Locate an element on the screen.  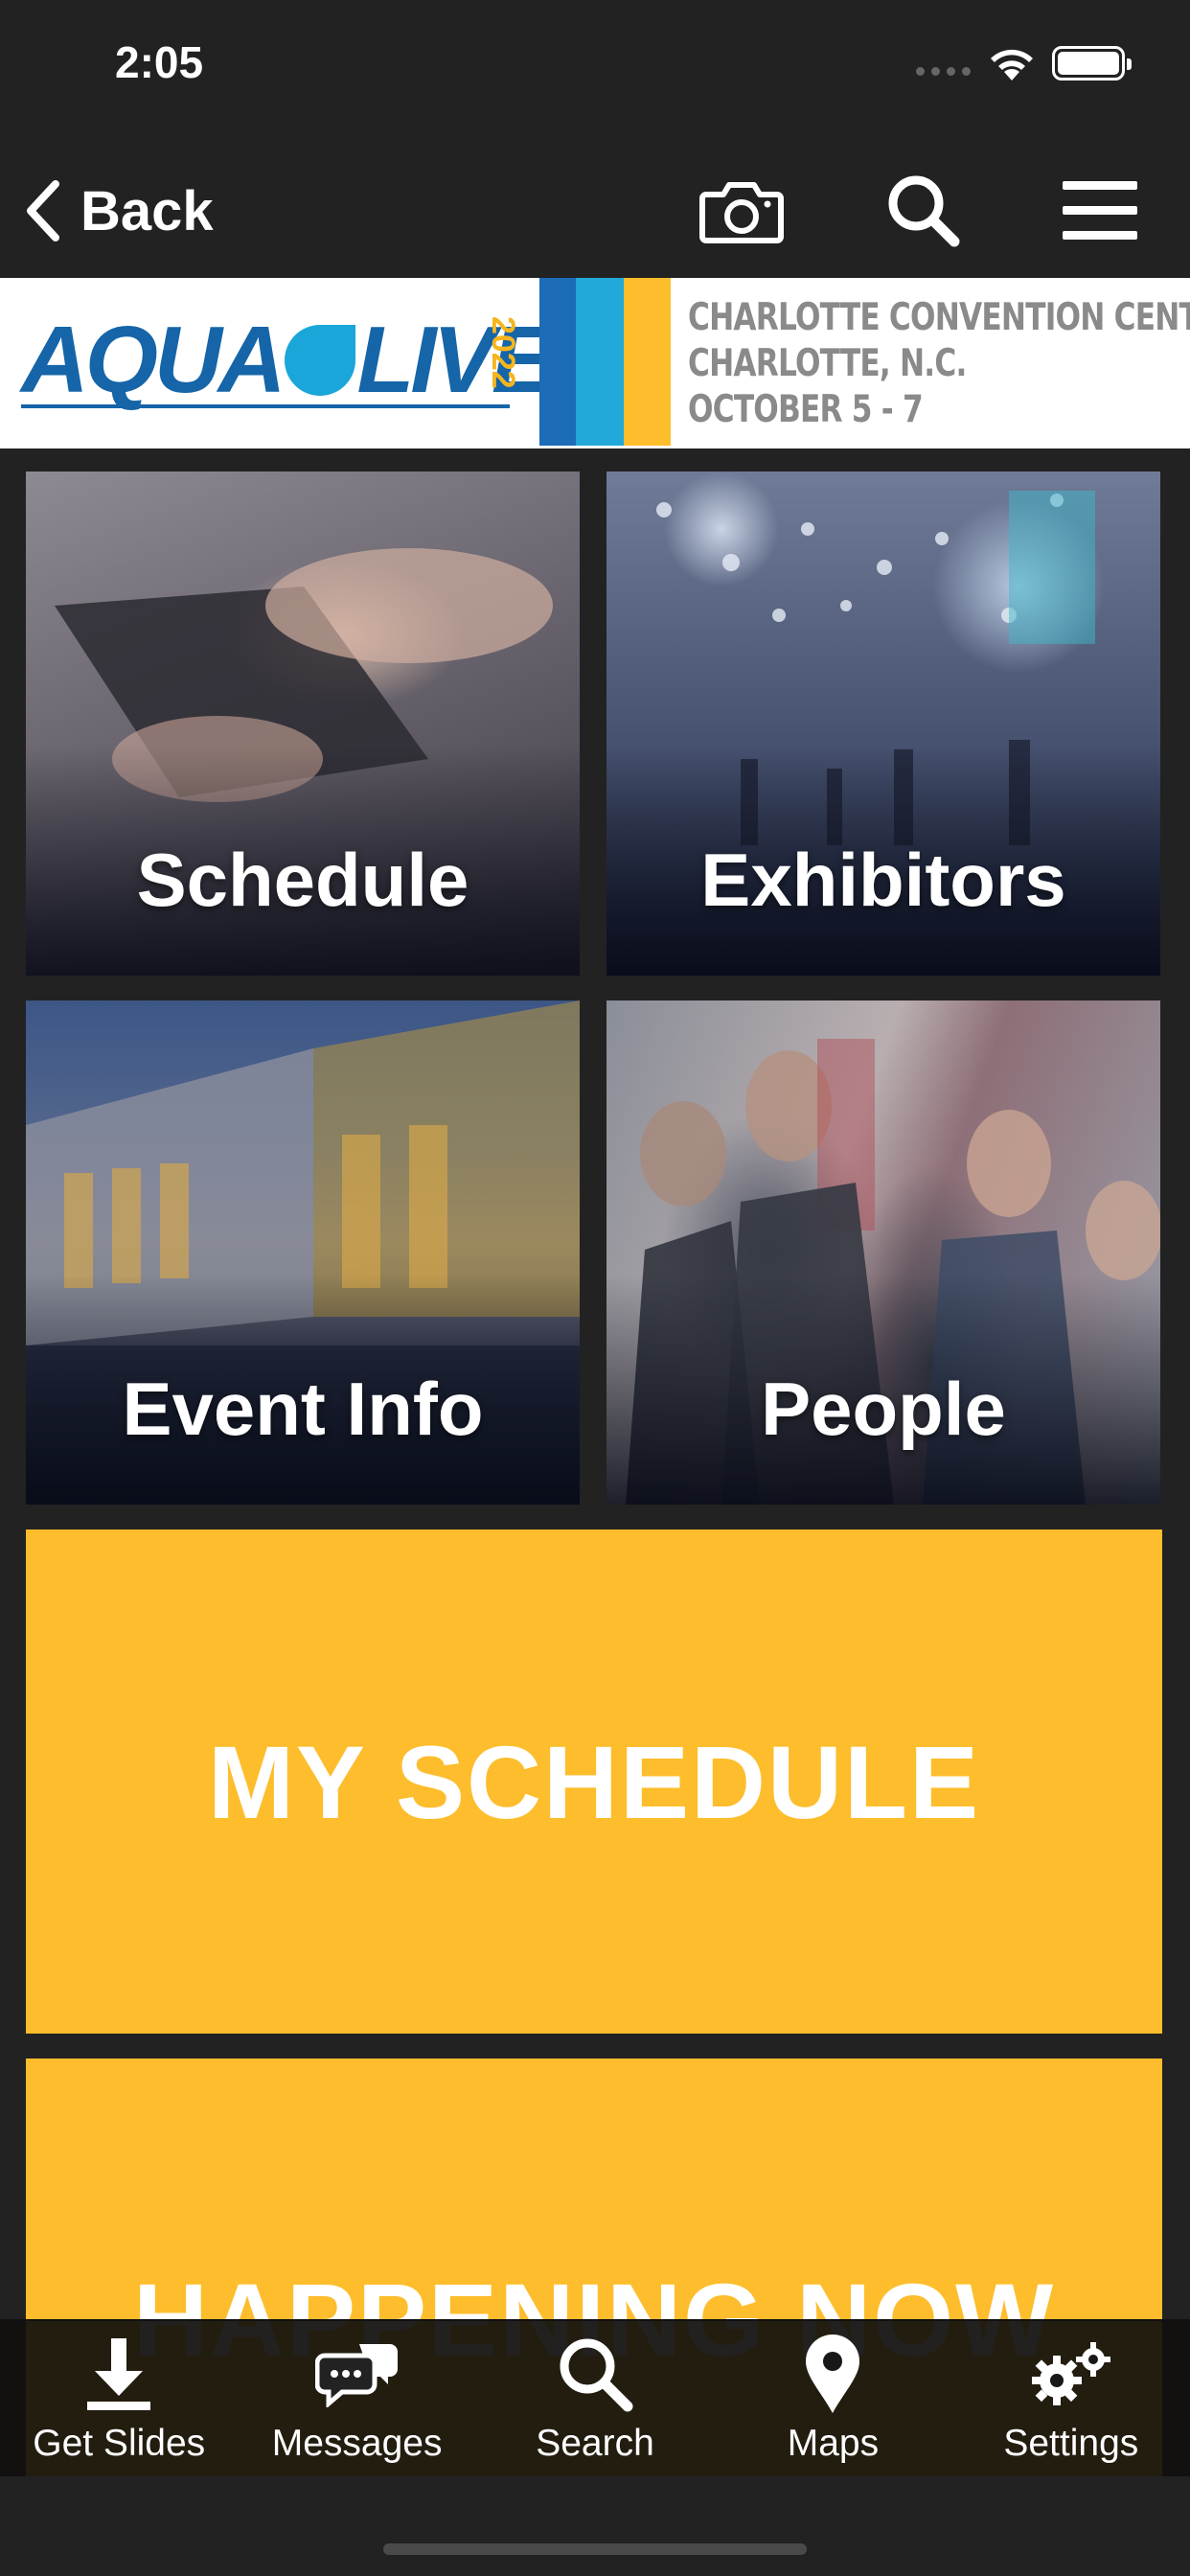
map-pin-icon is located at coordinates (833, 2373).